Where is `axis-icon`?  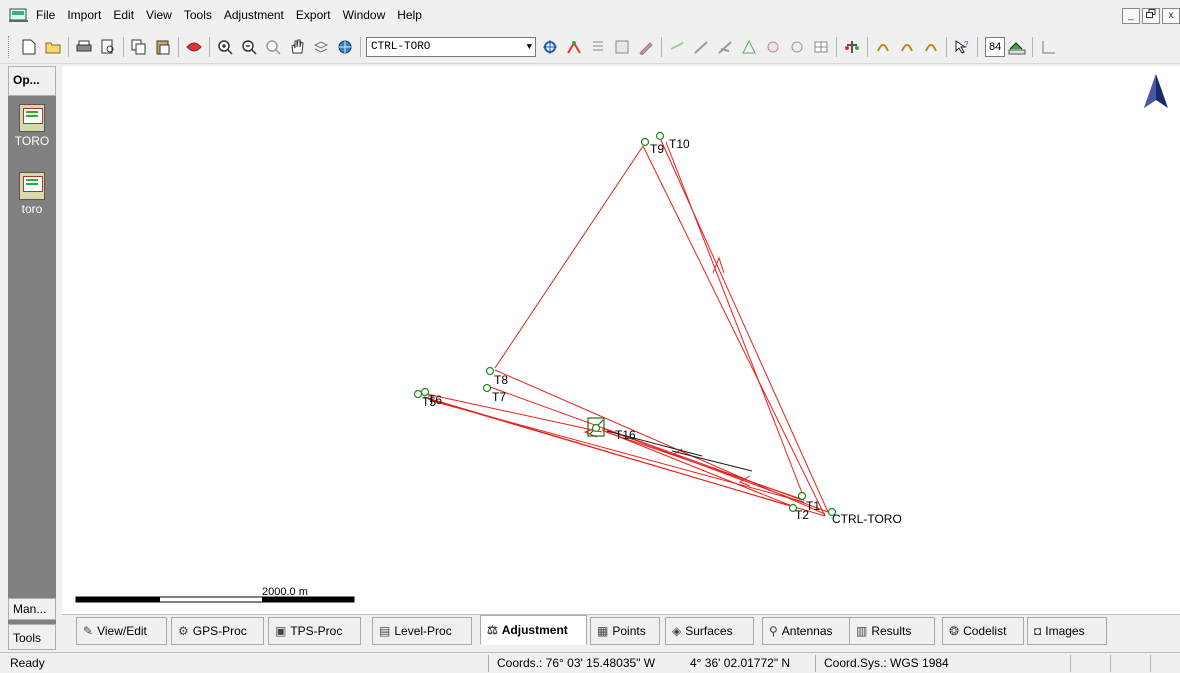 axis-icon is located at coordinates (1048, 47).